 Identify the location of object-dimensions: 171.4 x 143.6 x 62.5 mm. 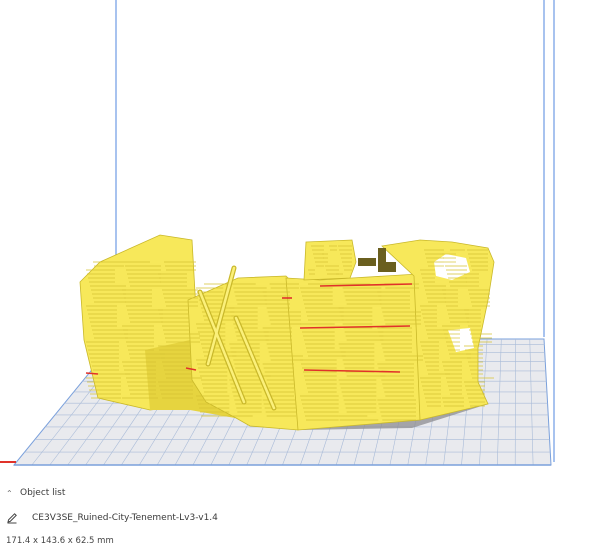
(60, 541).